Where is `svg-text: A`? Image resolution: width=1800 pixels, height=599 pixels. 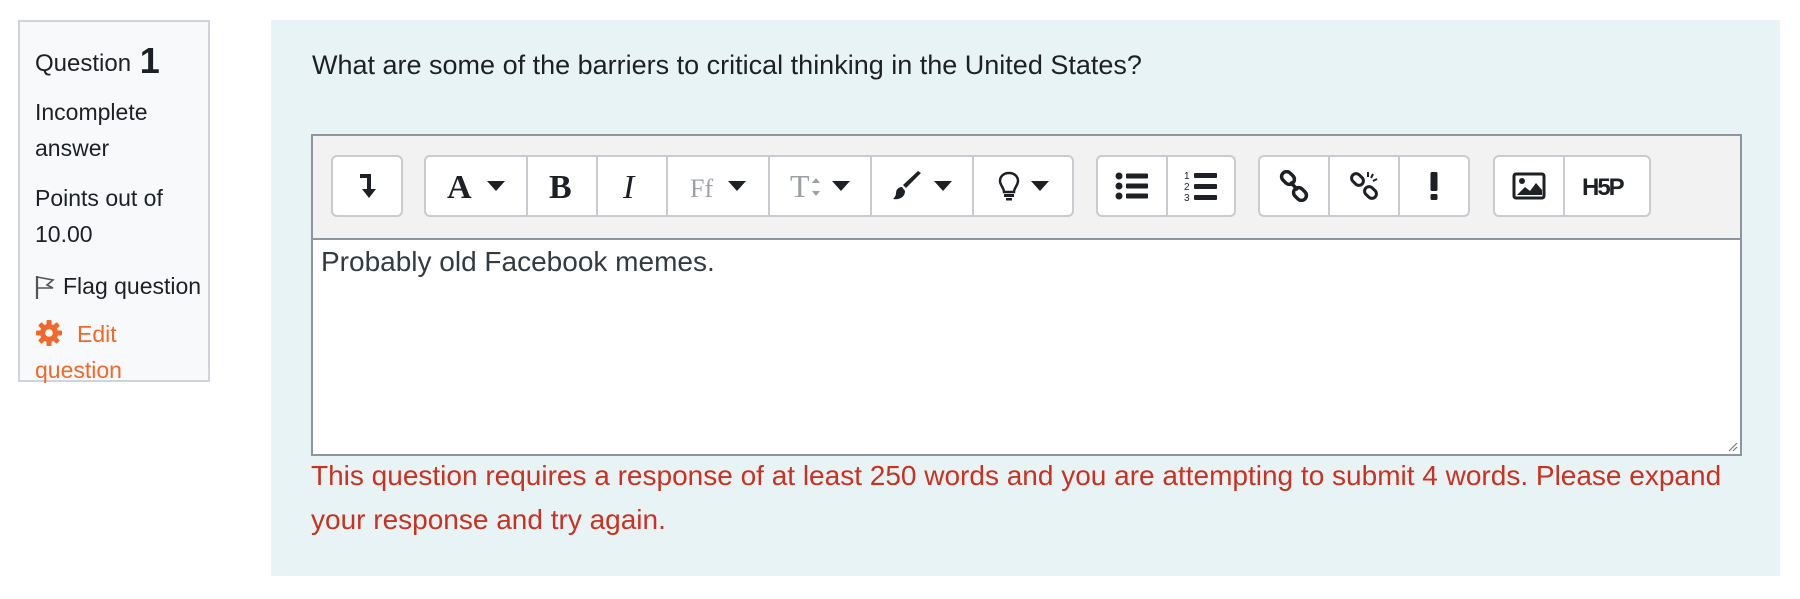 svg-text: A is located at coordinates (459, 186).